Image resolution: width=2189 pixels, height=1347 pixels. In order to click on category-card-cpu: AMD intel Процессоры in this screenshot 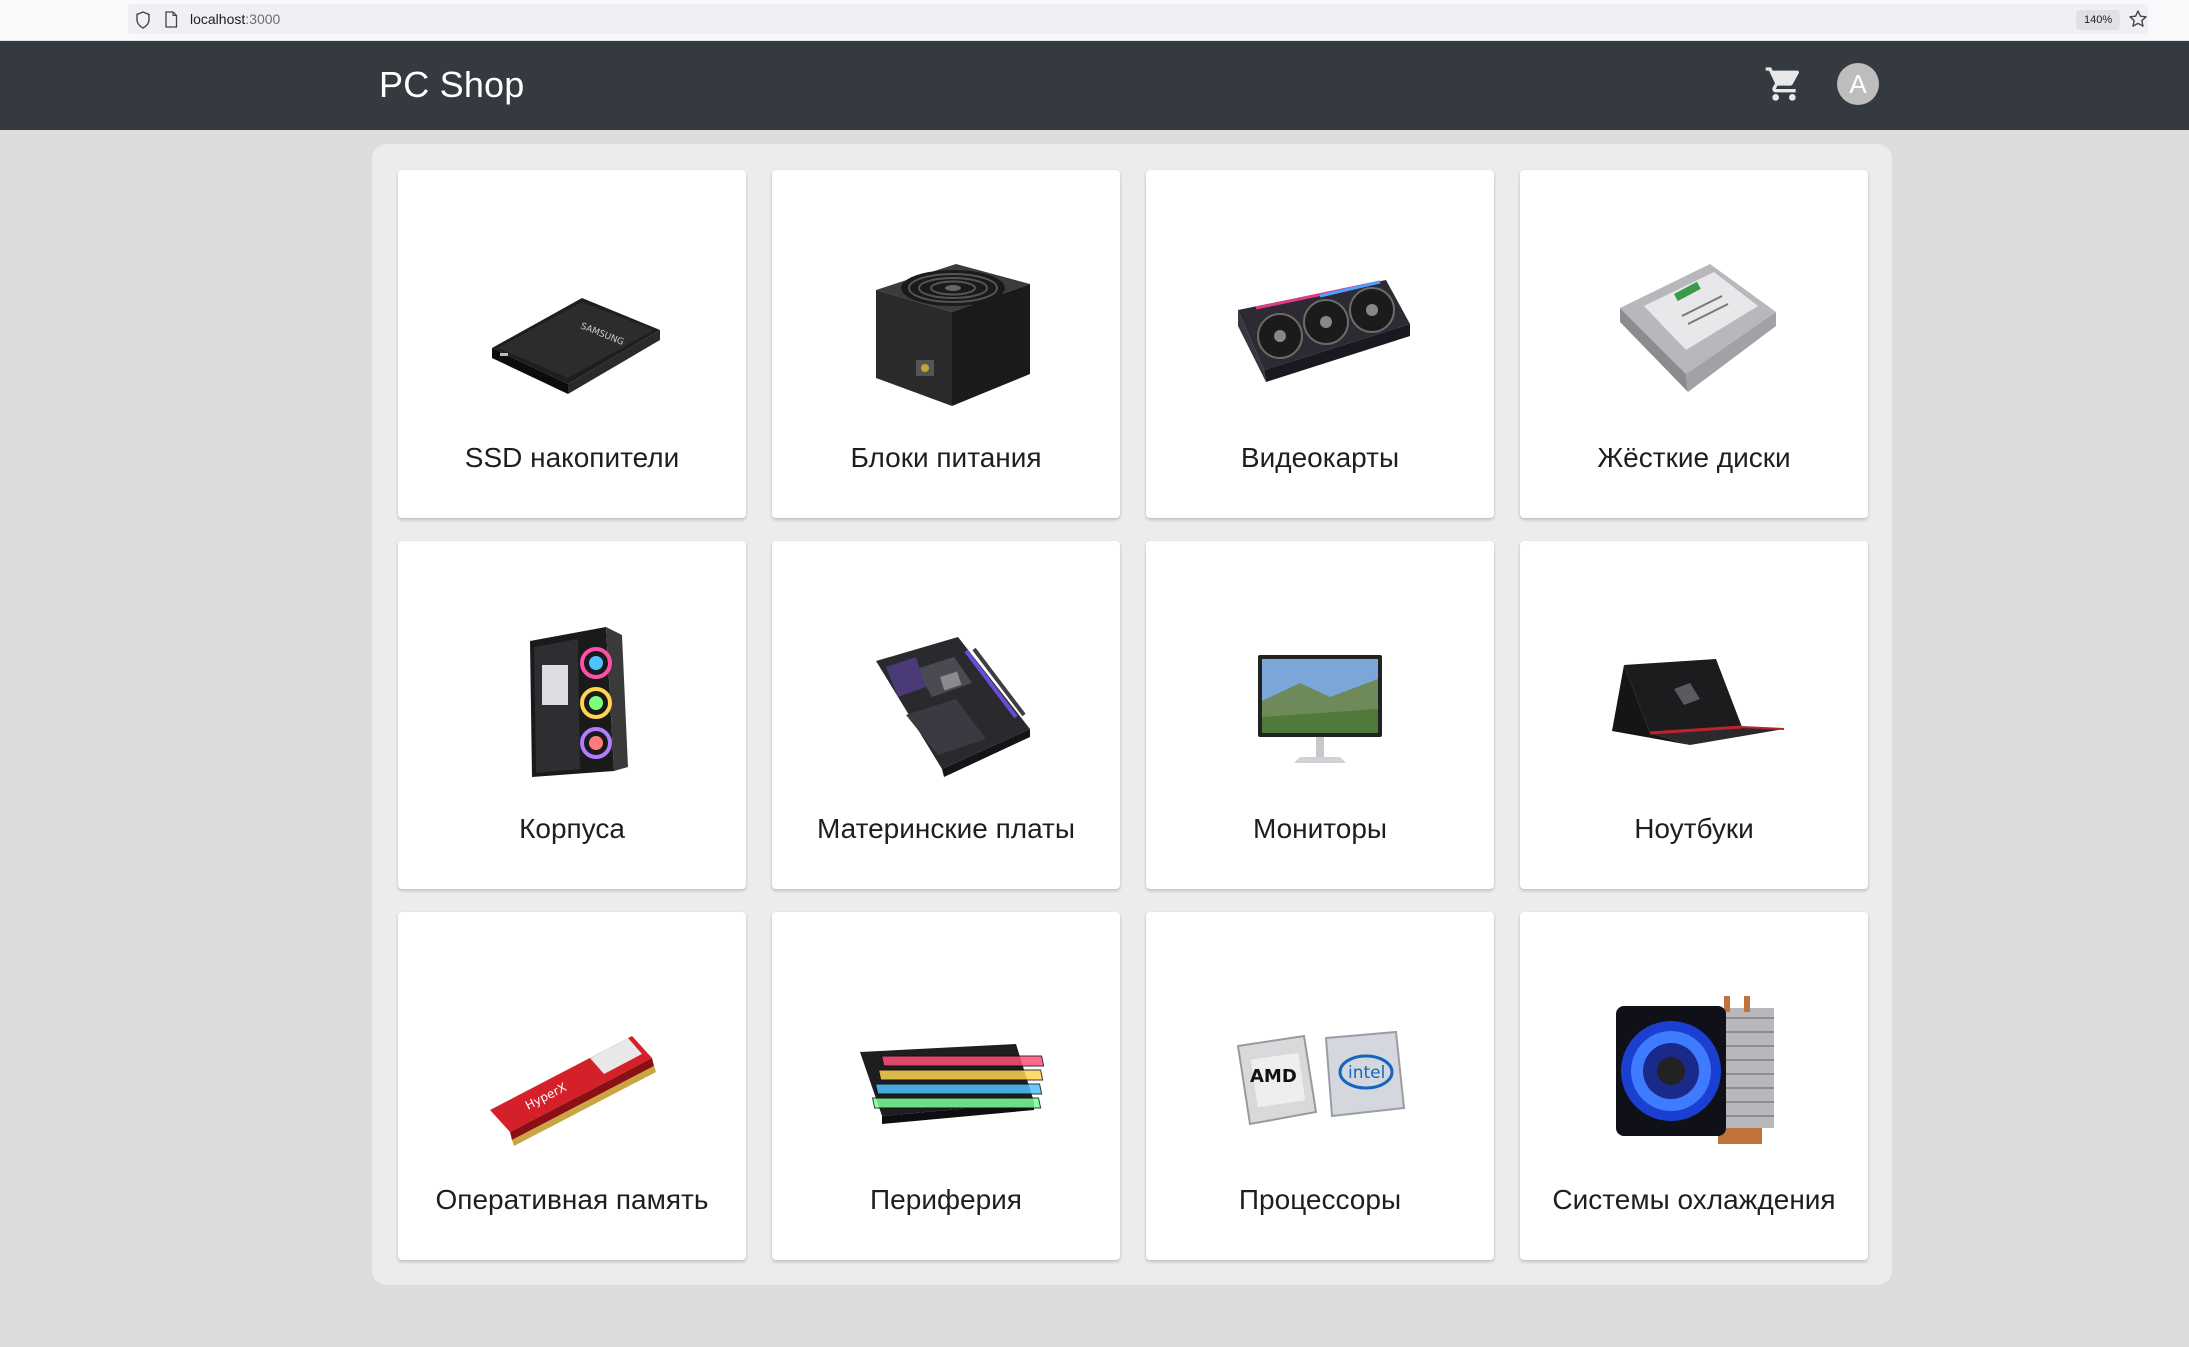, I will do `click(1320, 1086)`.